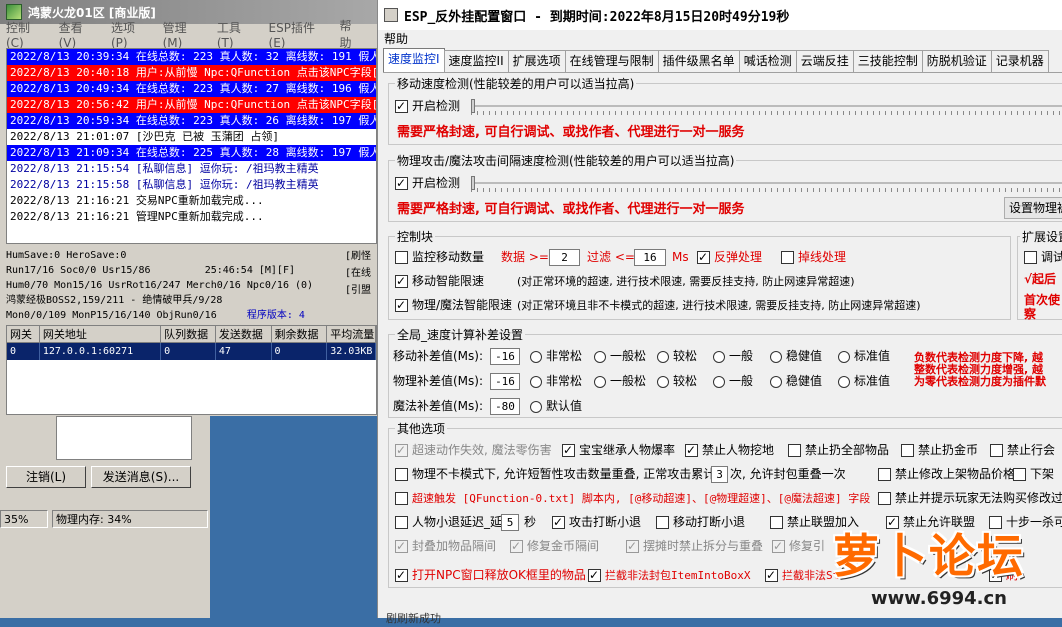 Image resolution: width=1062 pixels, height=627 pixels. I want to click on esp-menu-help: 帮助, so click(720, 39).